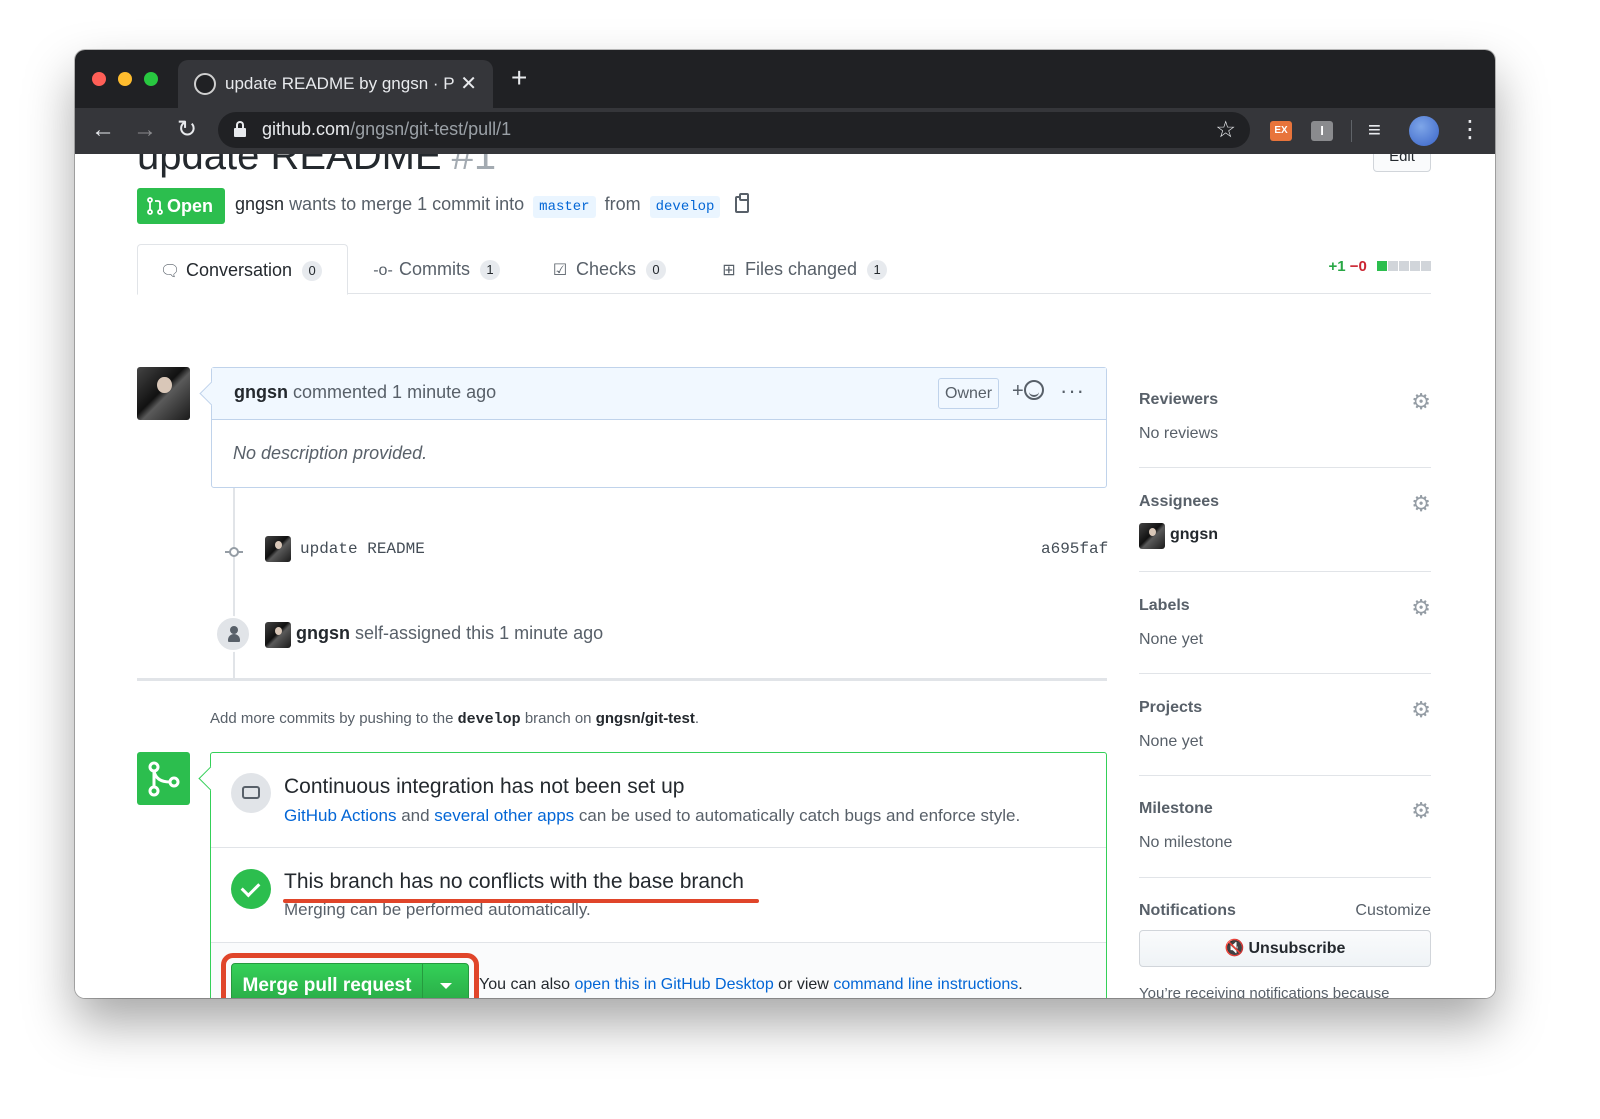  I want to click on other-apps-link: several other apps, so click(504, 815).